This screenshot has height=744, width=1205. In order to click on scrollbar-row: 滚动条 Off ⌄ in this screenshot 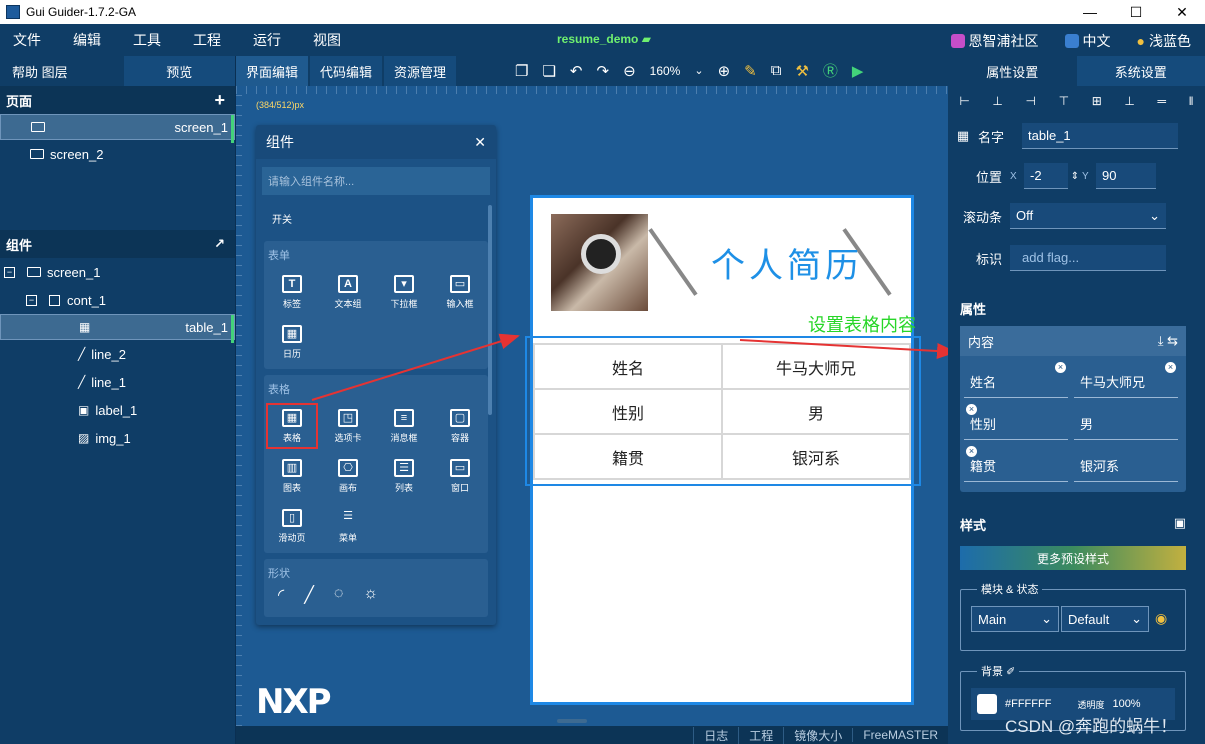, I will do `click(1076, 216)`.